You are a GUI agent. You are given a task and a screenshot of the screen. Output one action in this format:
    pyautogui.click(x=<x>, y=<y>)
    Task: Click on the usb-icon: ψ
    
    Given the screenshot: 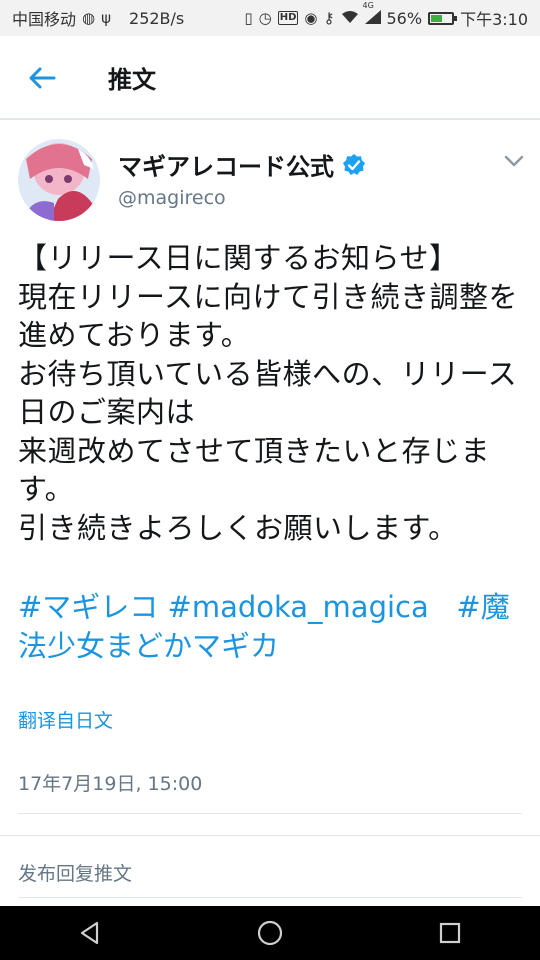 What is the action you would take?
    pyautogui.click(x=106, y=17)
    